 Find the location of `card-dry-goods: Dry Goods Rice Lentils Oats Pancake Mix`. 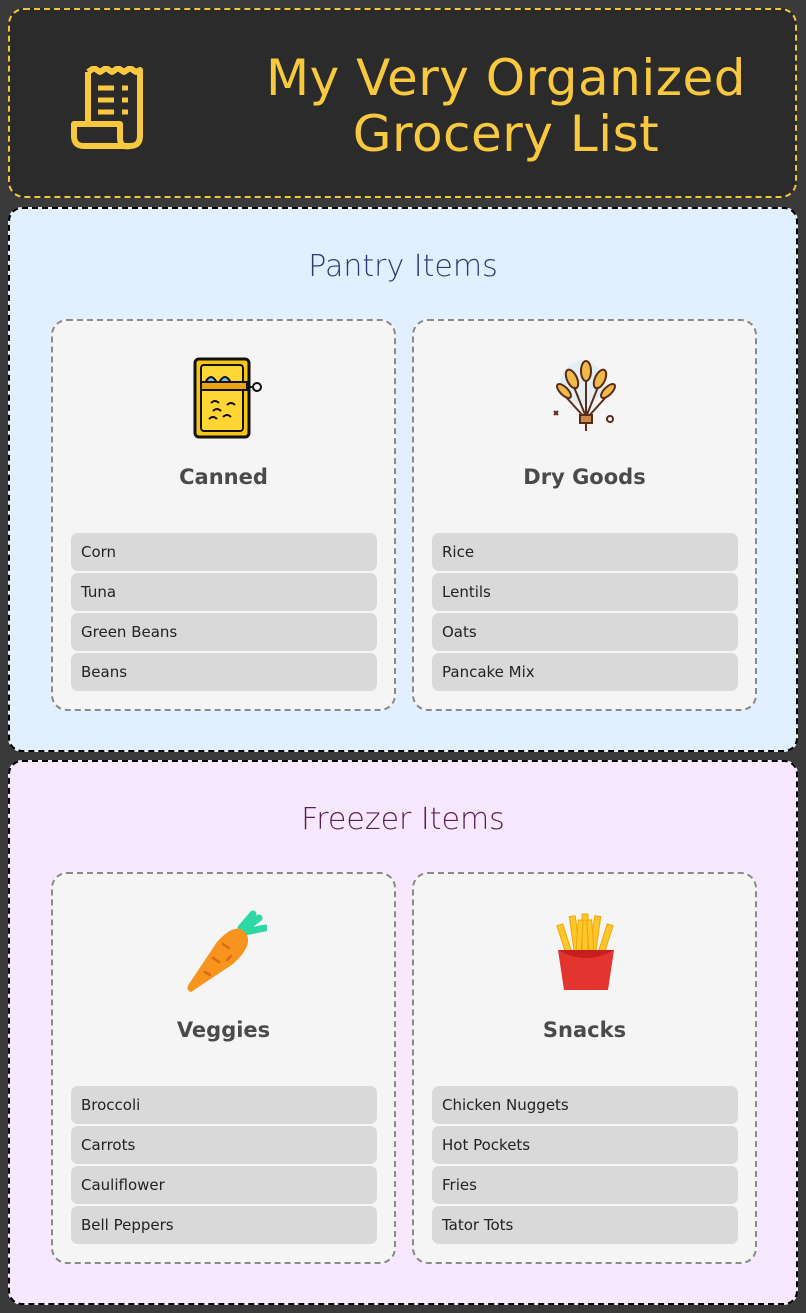

card-dry-goods: Dry Goods Rice Lentils Oats Pancake Mix is located at coordinates (584, 515).